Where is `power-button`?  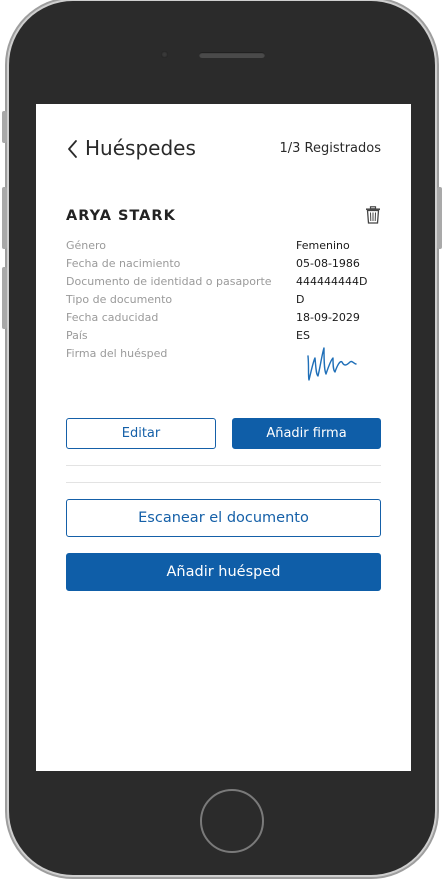
power-button is located at coordinates (439, 218).